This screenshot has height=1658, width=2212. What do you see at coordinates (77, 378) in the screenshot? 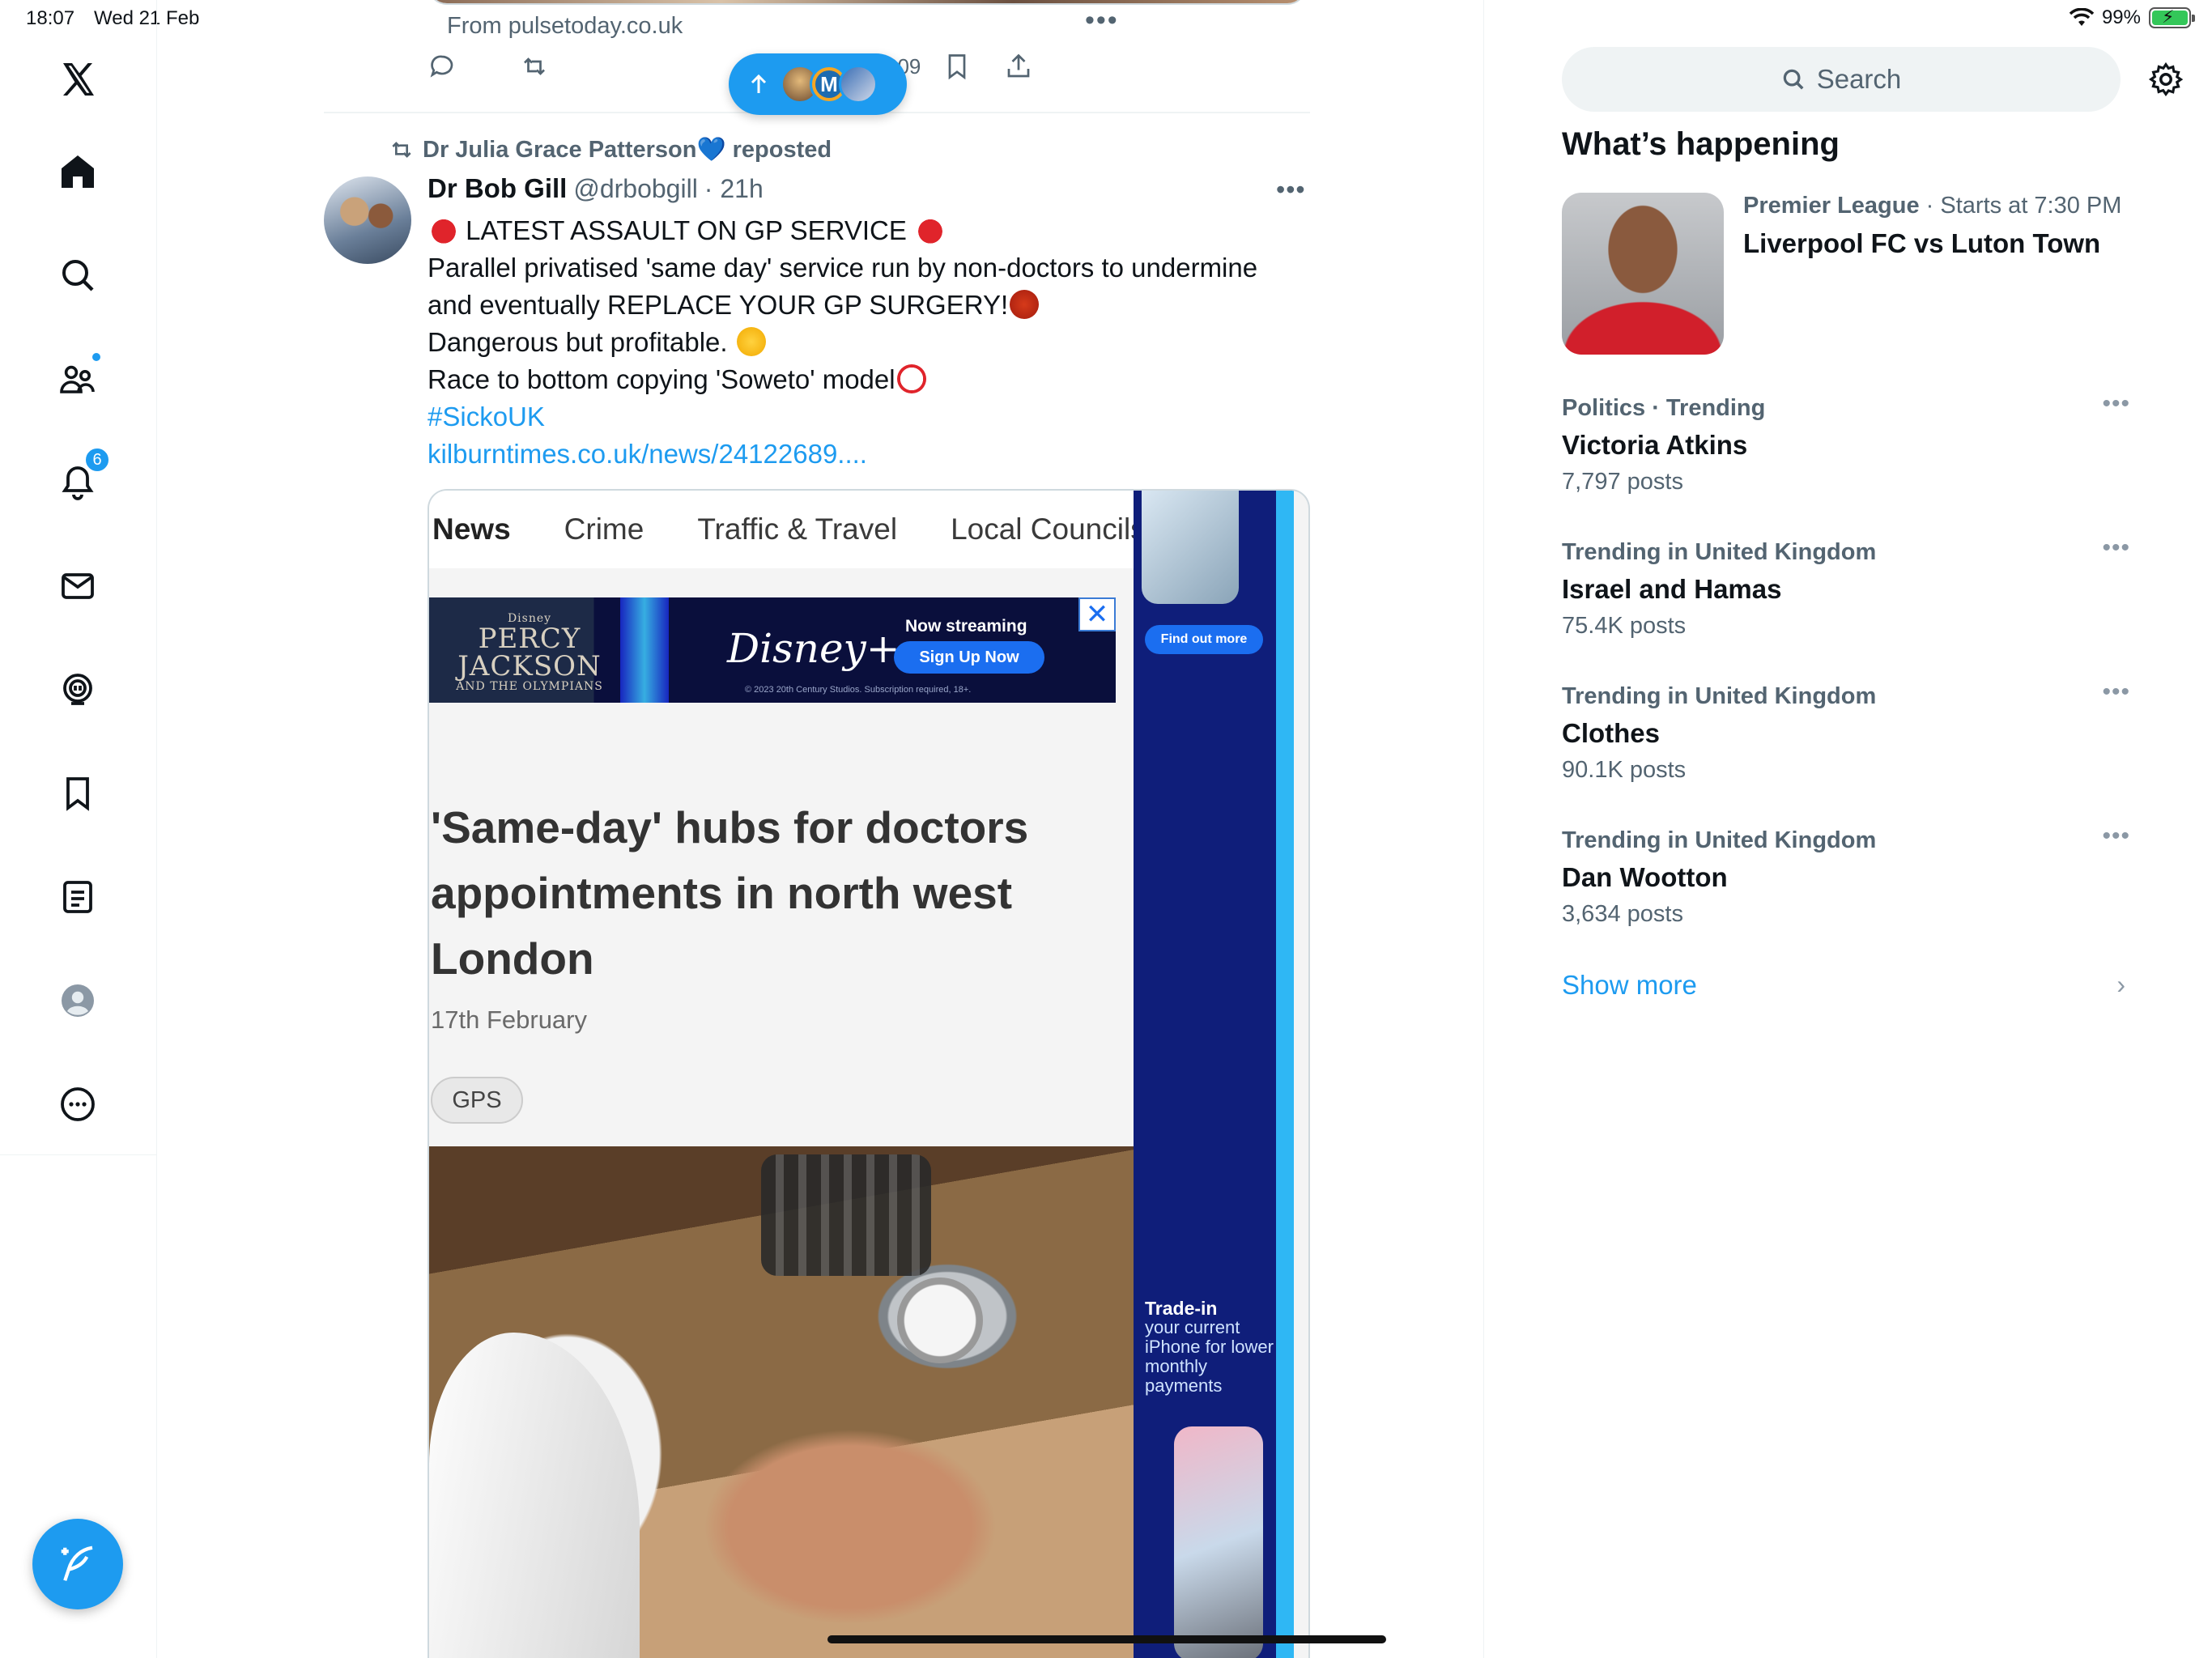
I see `communities-icon` at bounding box center [77, 378].